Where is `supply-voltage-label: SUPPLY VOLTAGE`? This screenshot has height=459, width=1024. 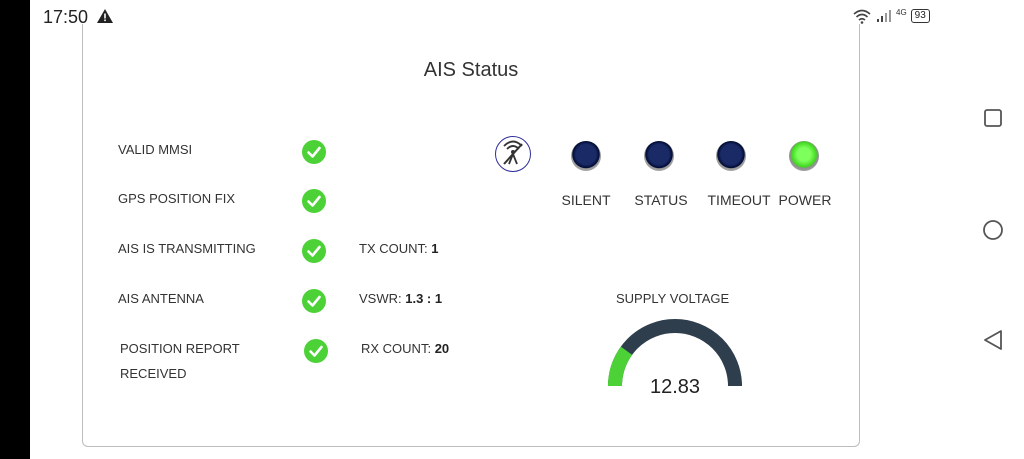
supply-voltage-label: SUPPLY VOLTAGE is located at coordinates (673, 298).